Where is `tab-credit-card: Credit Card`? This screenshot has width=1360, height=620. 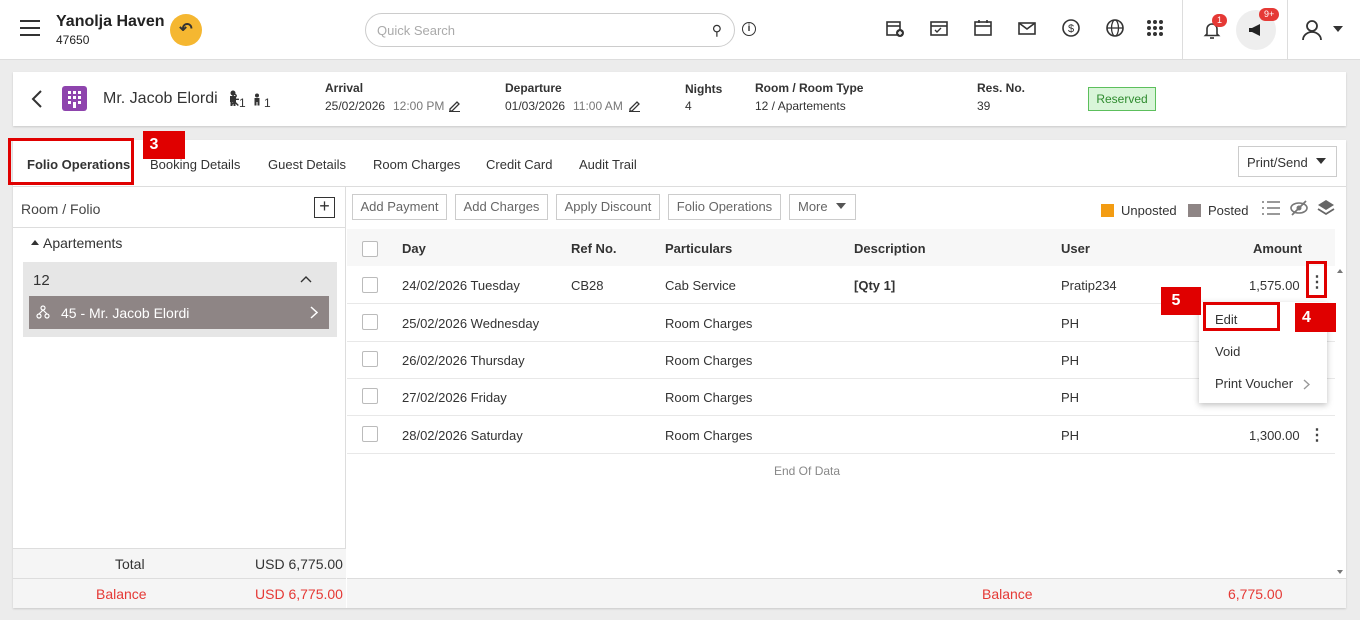 tab-credit-card: Credit Card is located at coordinates (519, 164).